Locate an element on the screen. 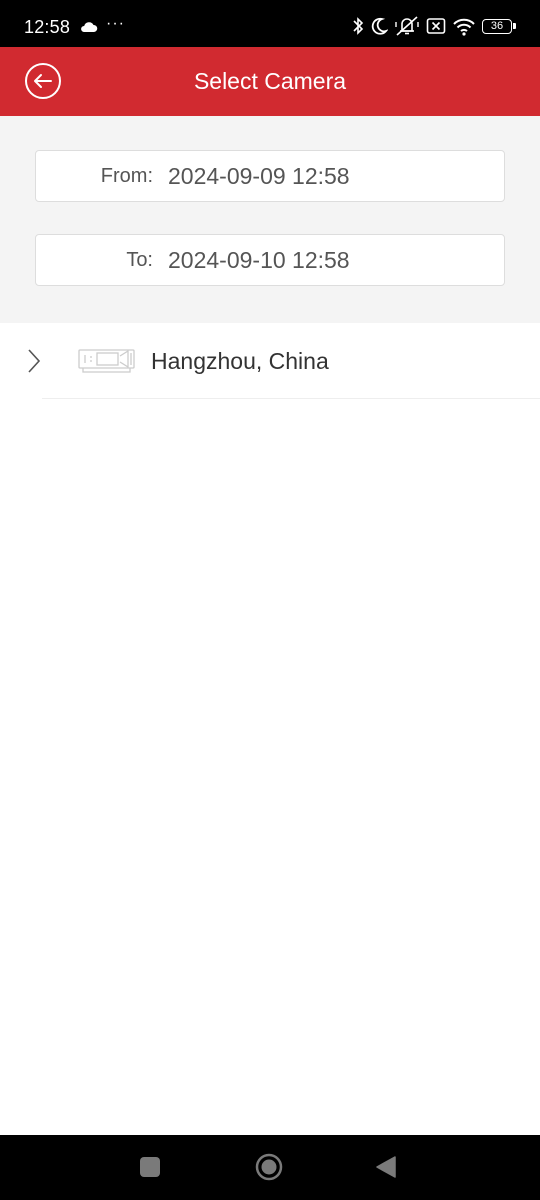  back-arrow-circle-icon is located at coordinates (43, 81).